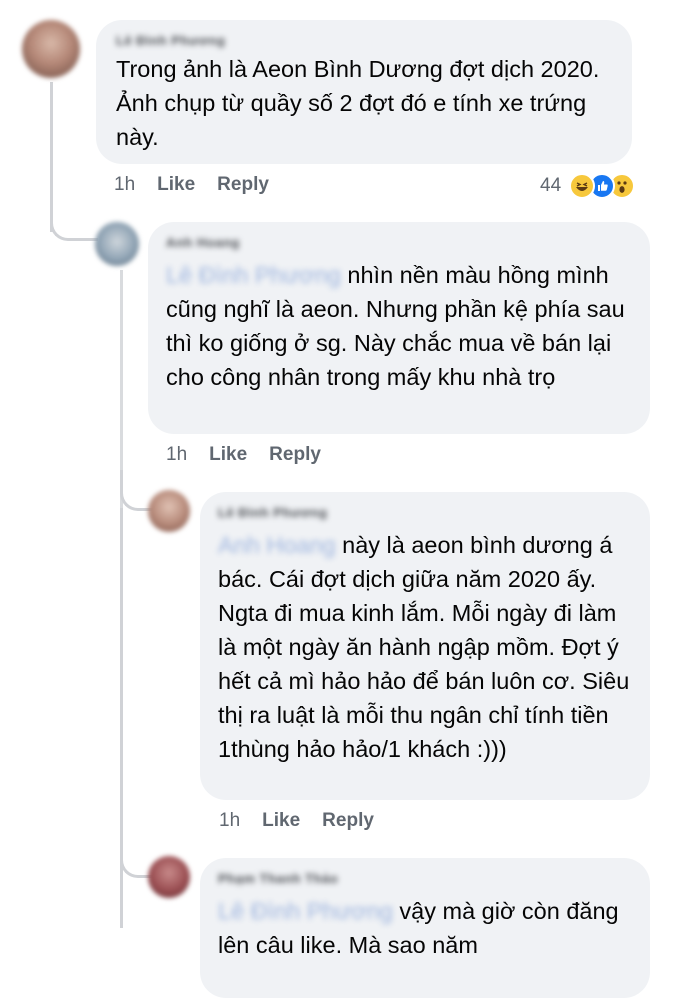 The height and width of the screenshot is (998, 674). I want to click on comment-author: Phạm Thanh Thảo, so click(278, 878).